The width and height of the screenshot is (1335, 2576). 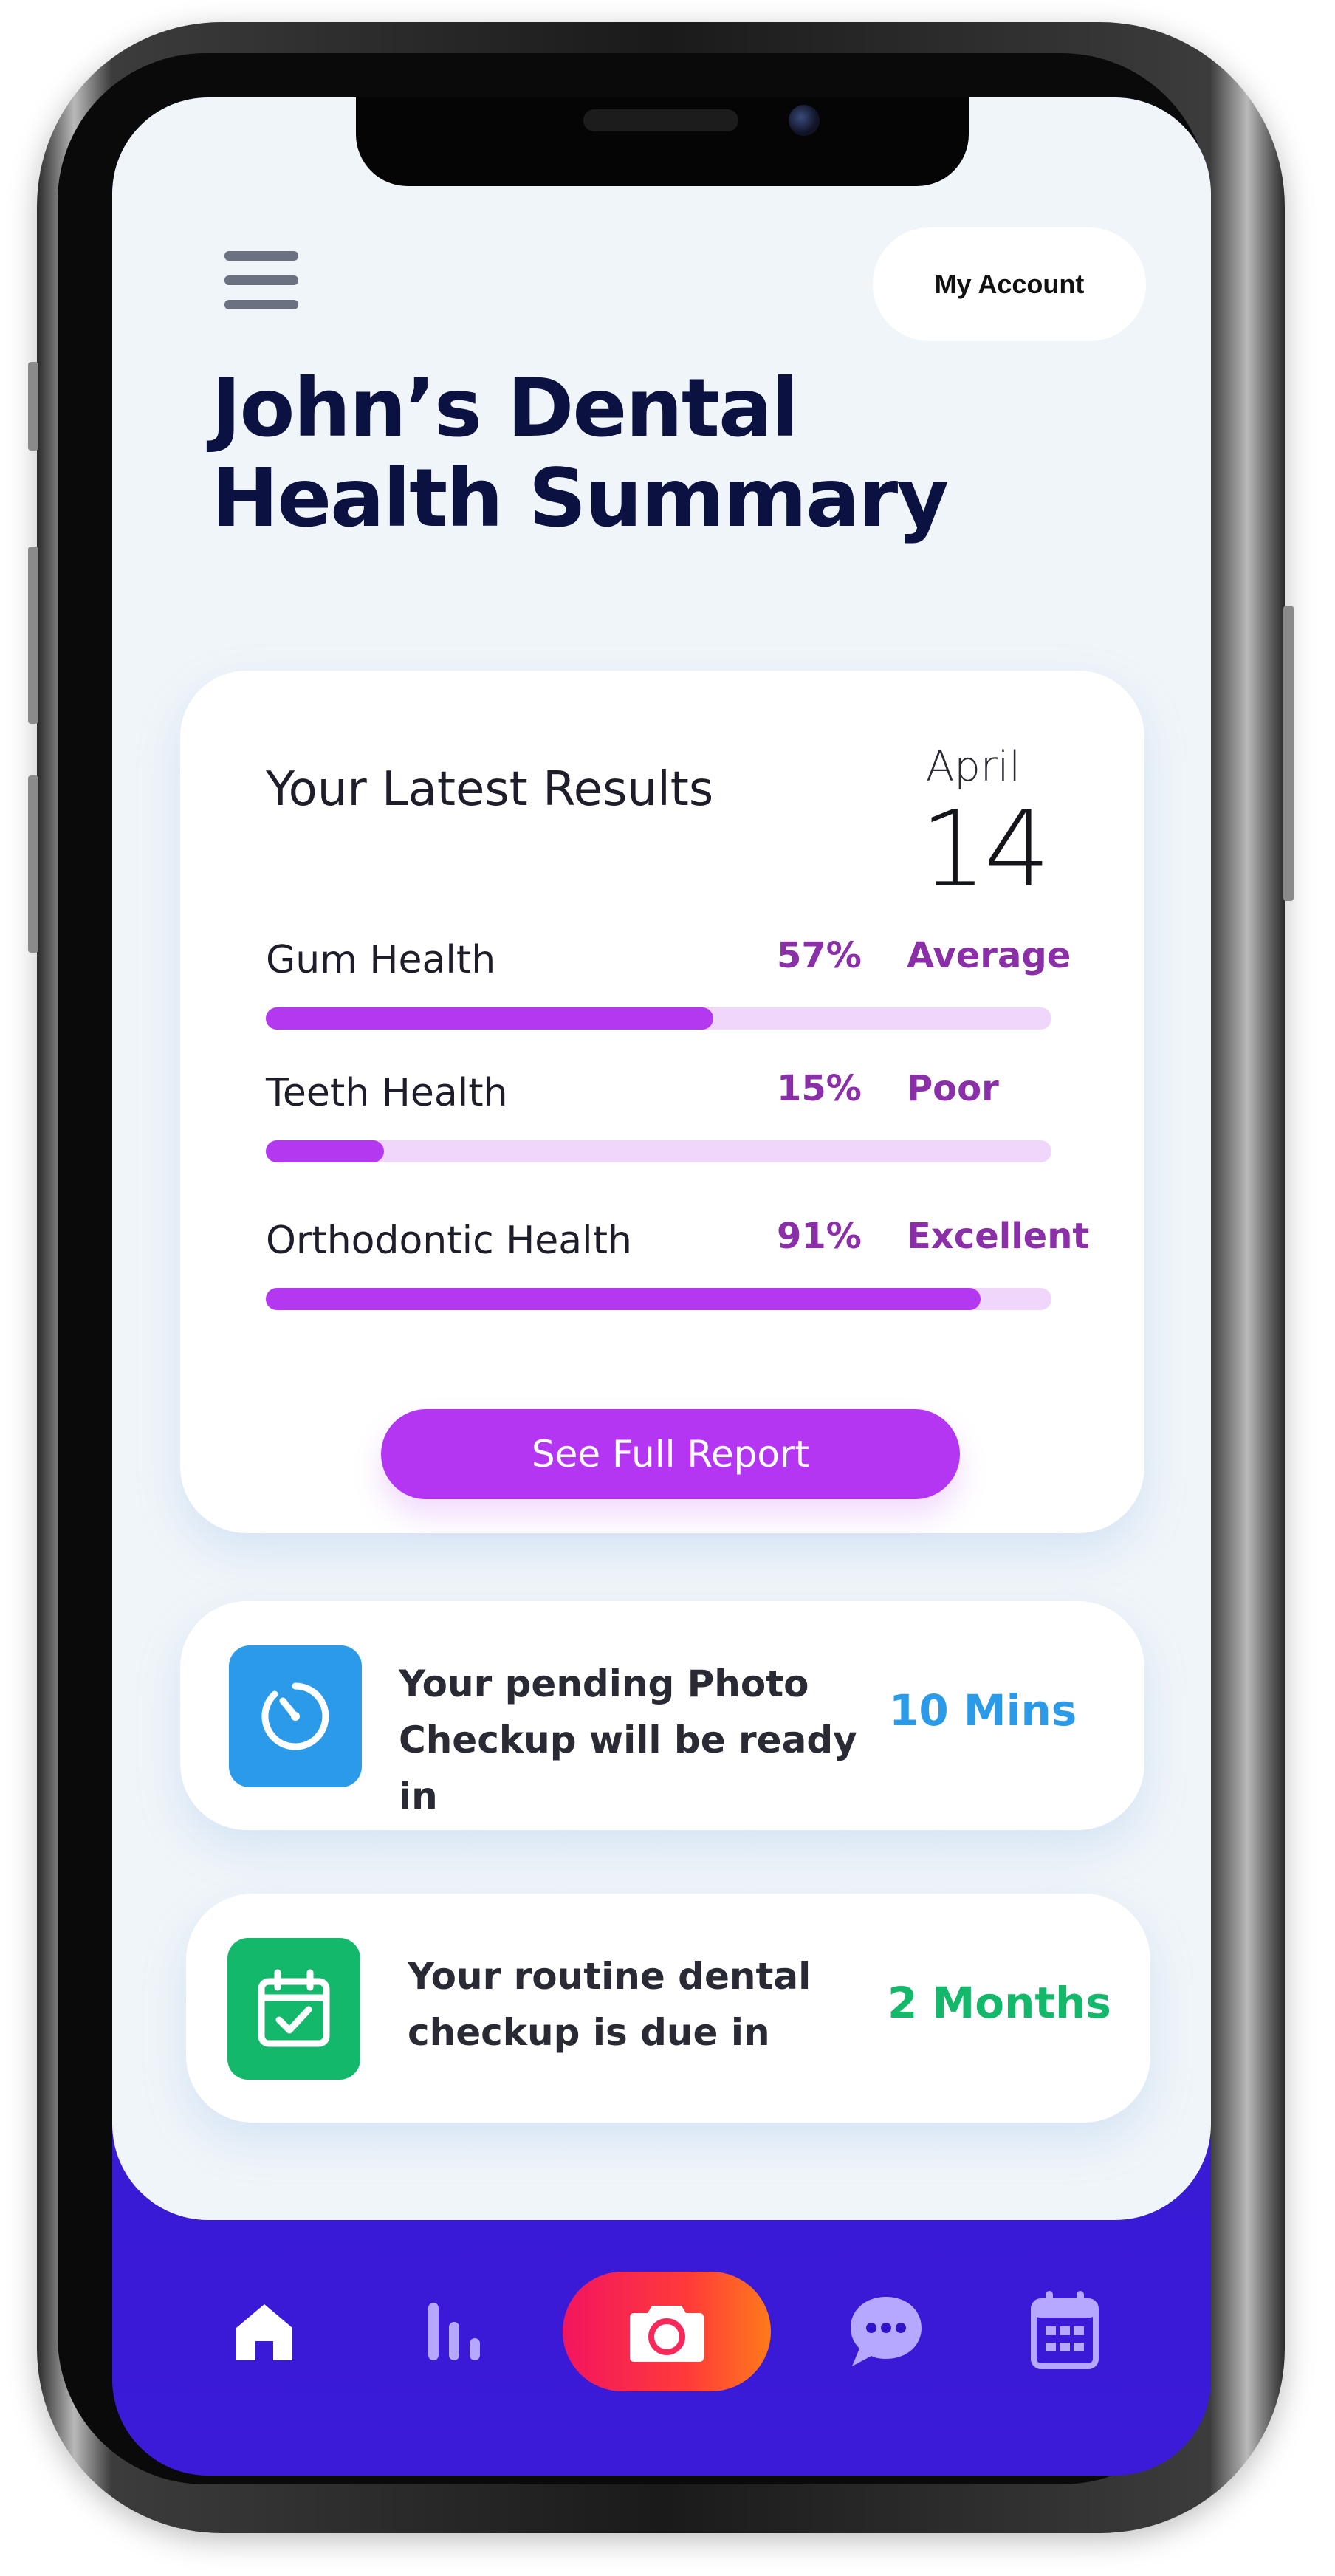 What do you see at coordinates (644, 2004) in the screenshot?
I see `dental-checkup-text: Your routine dental checkup is due in` at bounding box center [644, 2004].